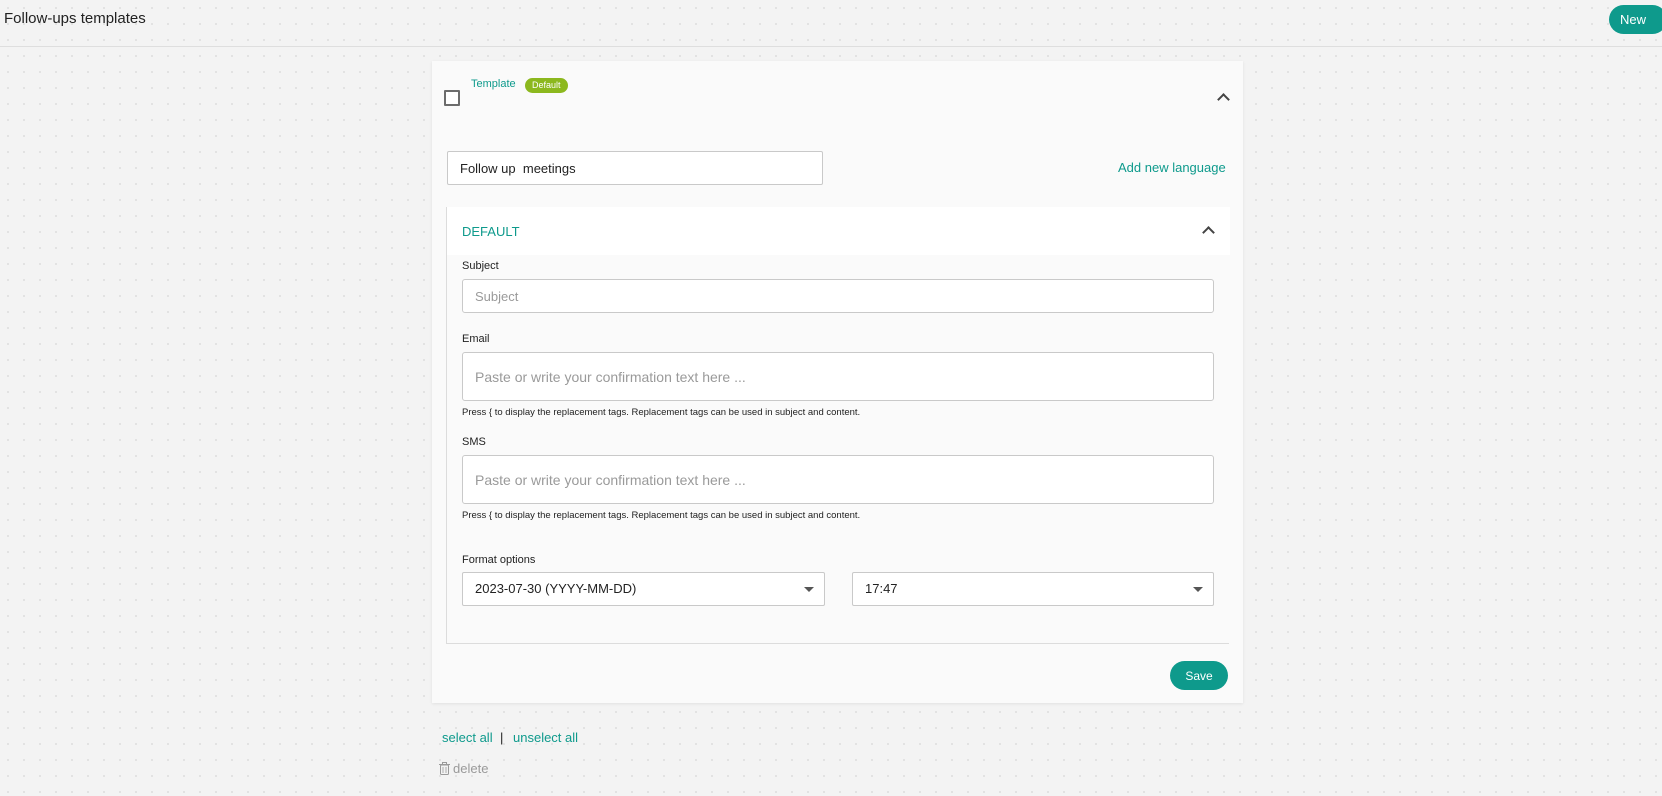 This screenshot has width=1662, height=796. Describe the element at coordinates (444, 768) in the screenshot. I see `trash-icon` at that location.